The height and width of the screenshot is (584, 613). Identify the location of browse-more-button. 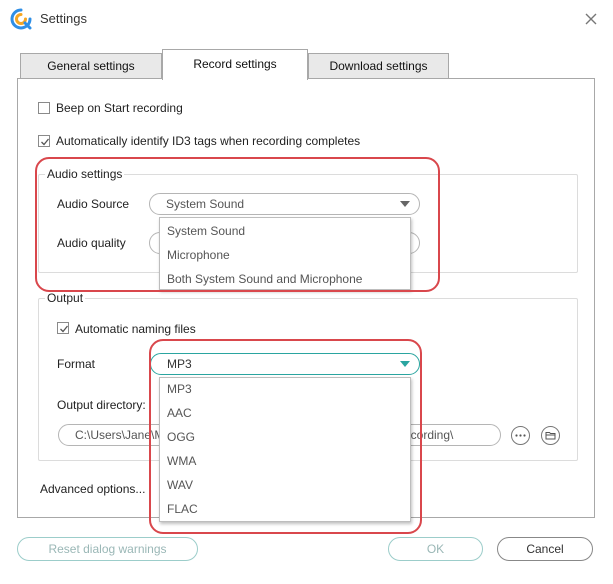
(520, 435).